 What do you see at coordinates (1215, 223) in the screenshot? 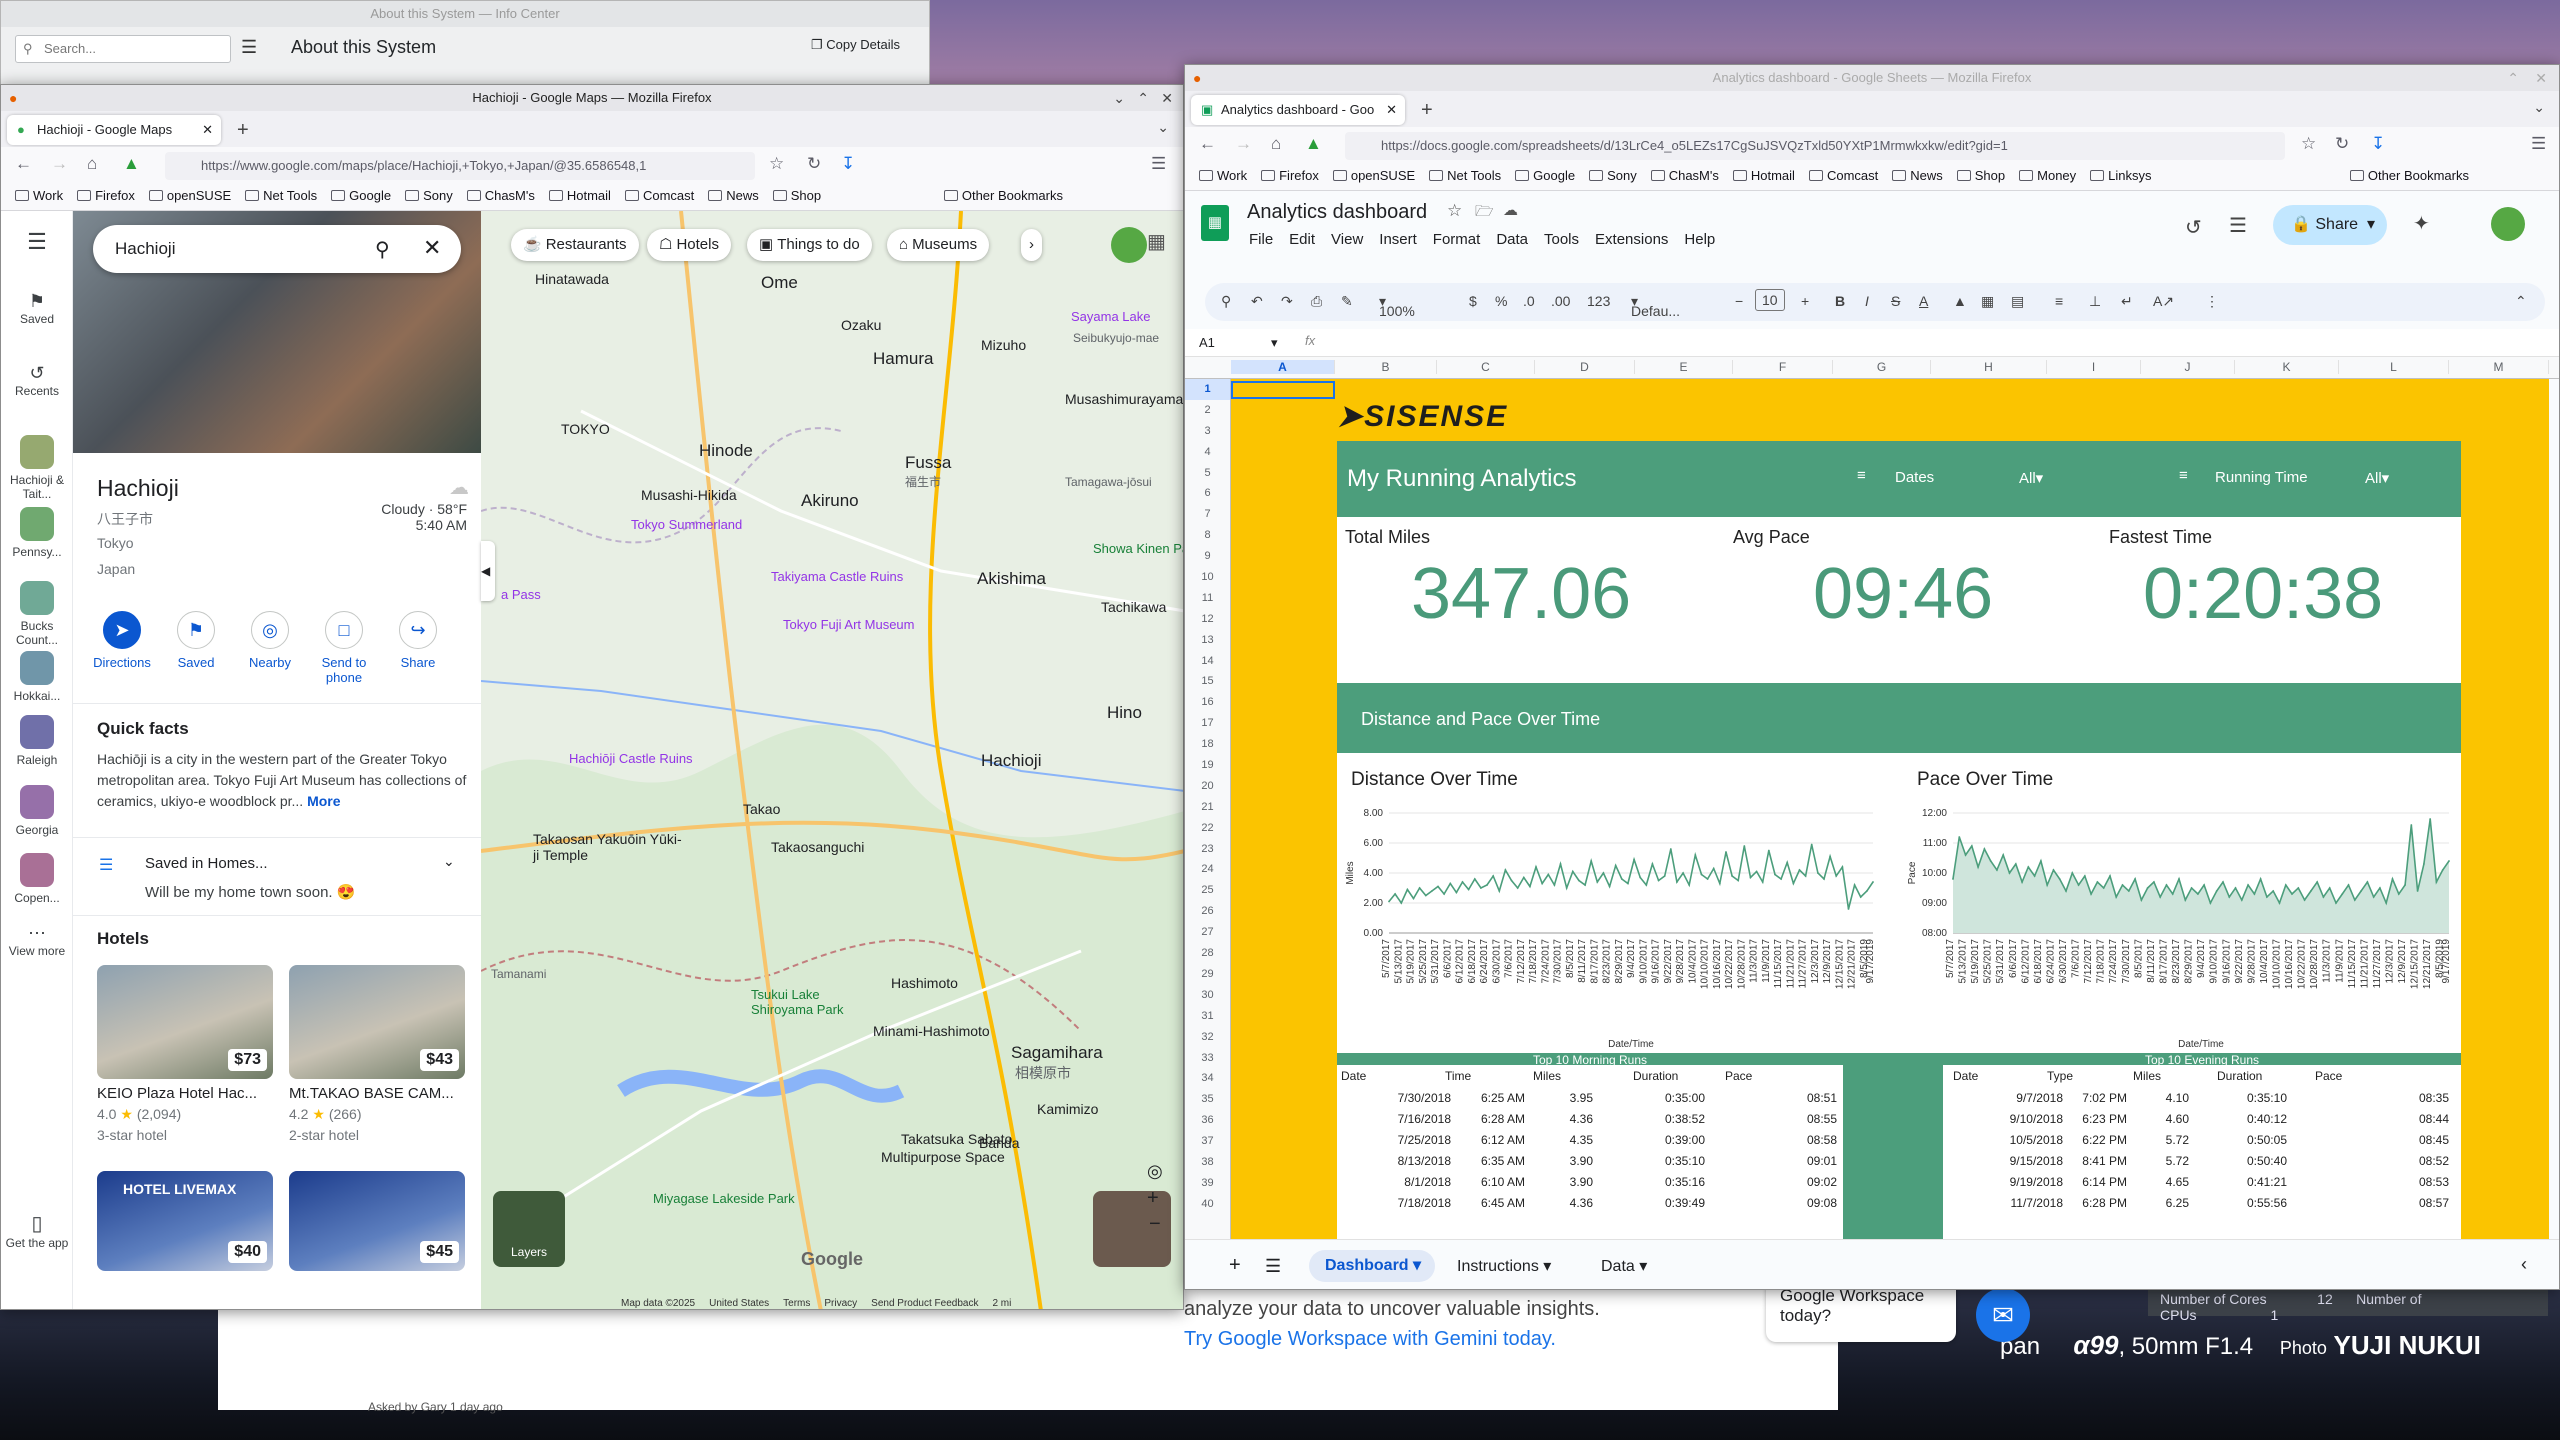
I see `sheets-logo-icon: ▦` at bounding box center [1215, 223].